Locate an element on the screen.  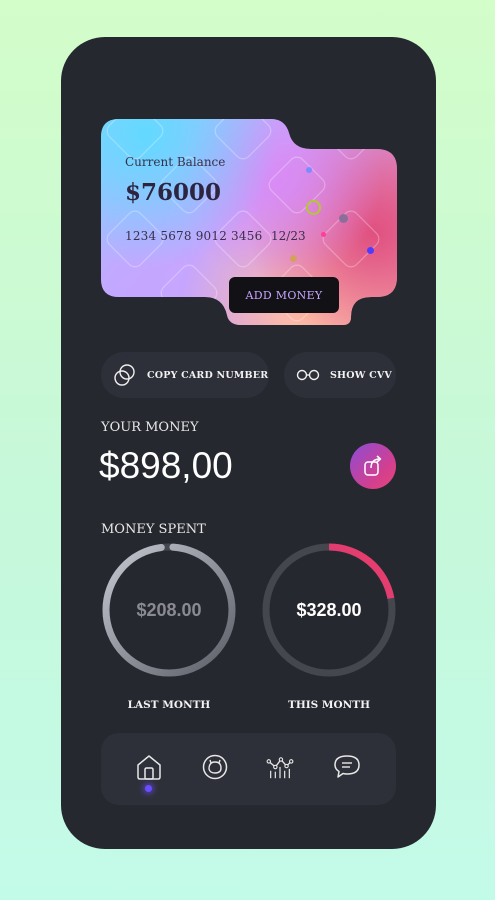
bottom-nav is located at coordinates (248, 769).